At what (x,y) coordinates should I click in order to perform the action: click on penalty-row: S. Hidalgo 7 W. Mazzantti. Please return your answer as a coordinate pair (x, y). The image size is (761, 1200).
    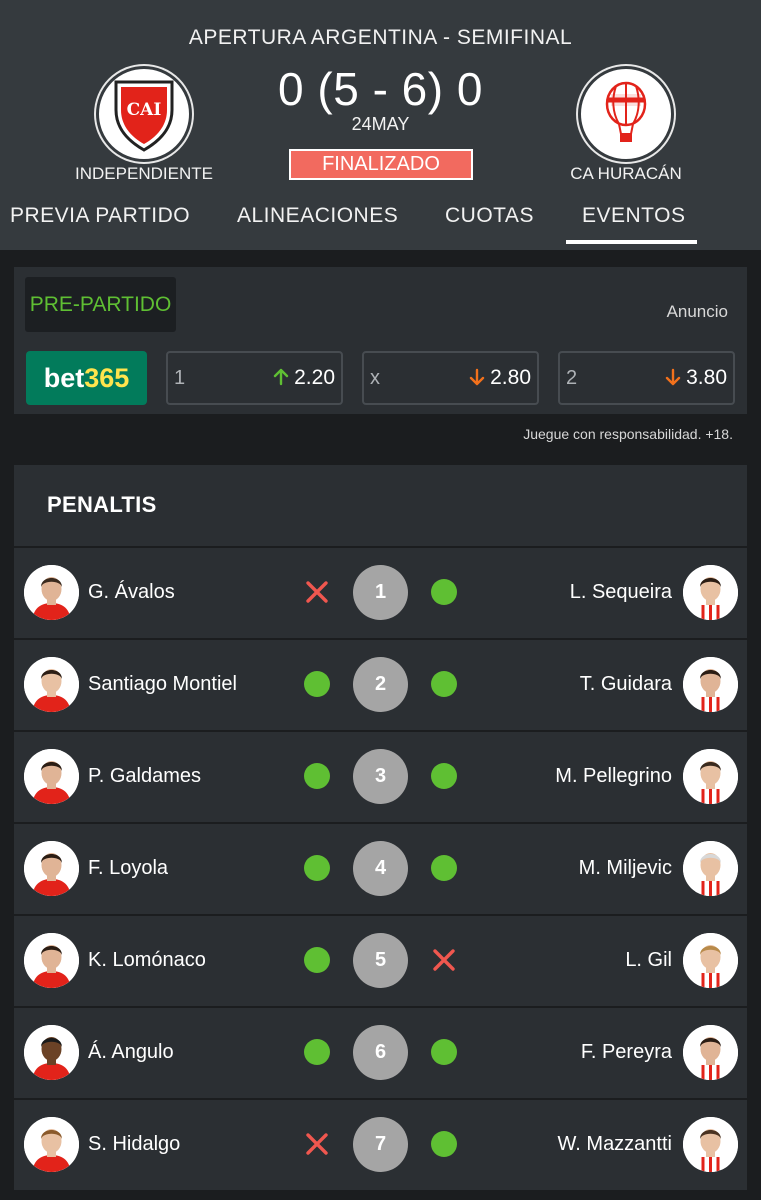
    Looking at the image, I should click on (380, 1144).